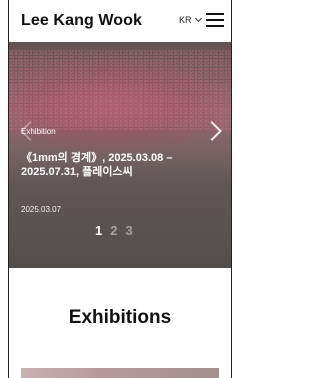 Image resolution: width=320 pixels, height=378 pixels. What do you see at coordinates (185, 20) in the screenshot?
I see `language-label: KR` at bounding box center [185, 20].